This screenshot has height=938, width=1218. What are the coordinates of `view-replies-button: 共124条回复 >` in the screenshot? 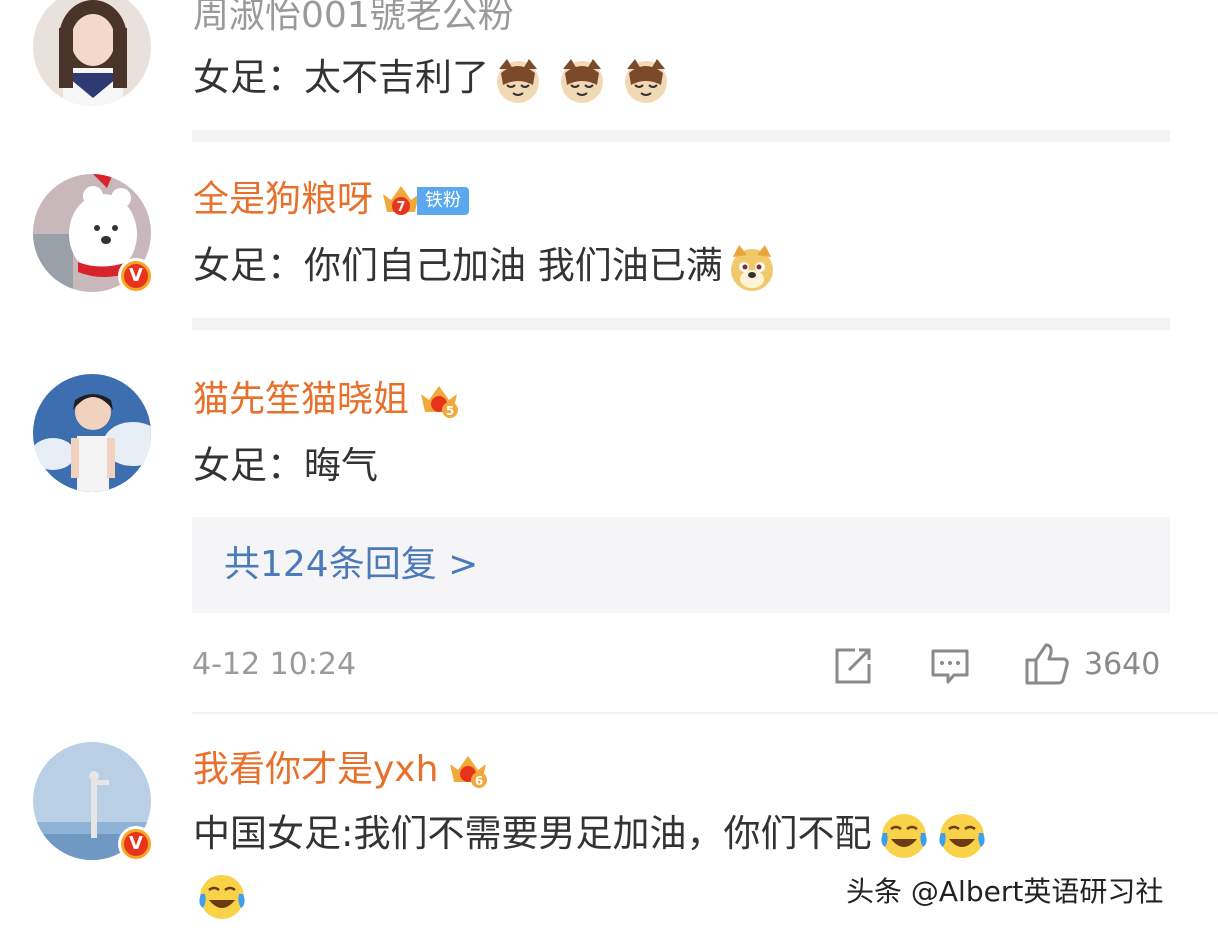 It's located at (681, 565).